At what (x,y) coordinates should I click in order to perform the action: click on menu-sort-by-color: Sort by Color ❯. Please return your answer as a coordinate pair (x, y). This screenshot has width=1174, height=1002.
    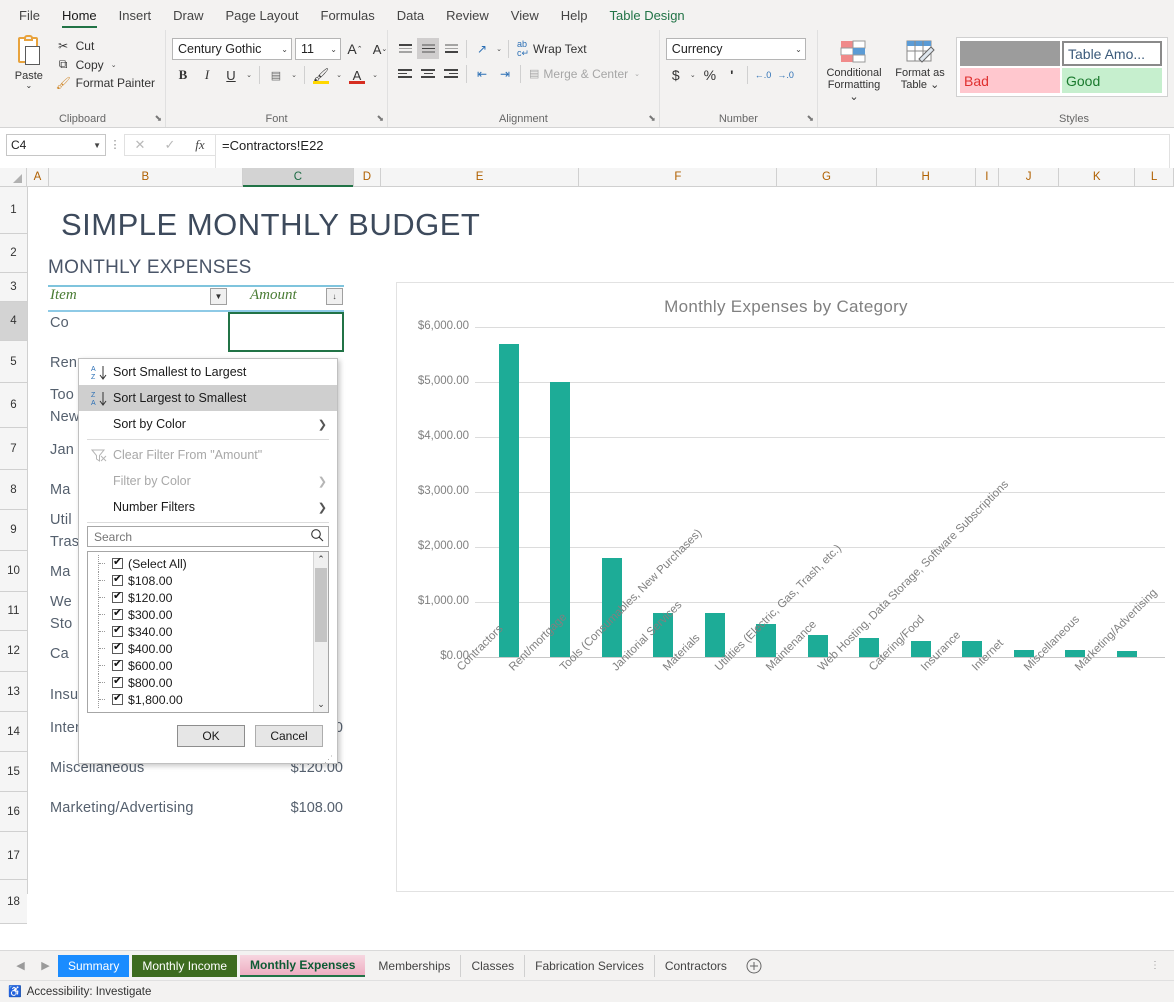
    Looking at the image, I should click on (208, 424).